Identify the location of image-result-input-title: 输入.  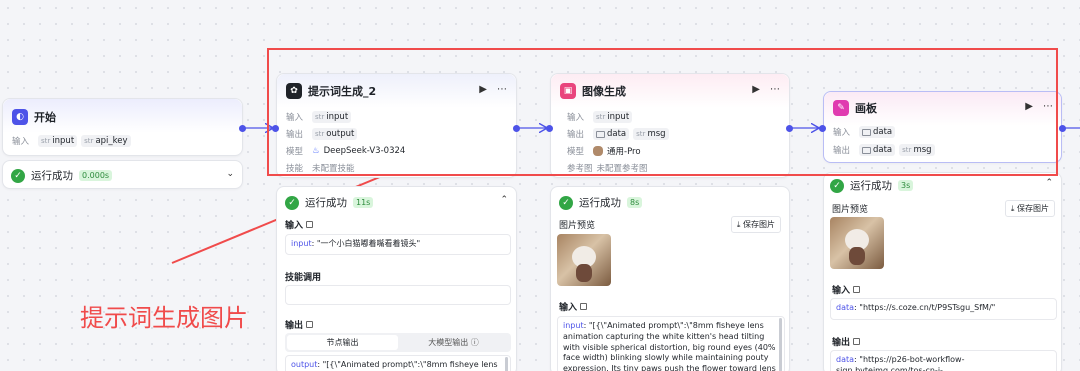
(568, 308).